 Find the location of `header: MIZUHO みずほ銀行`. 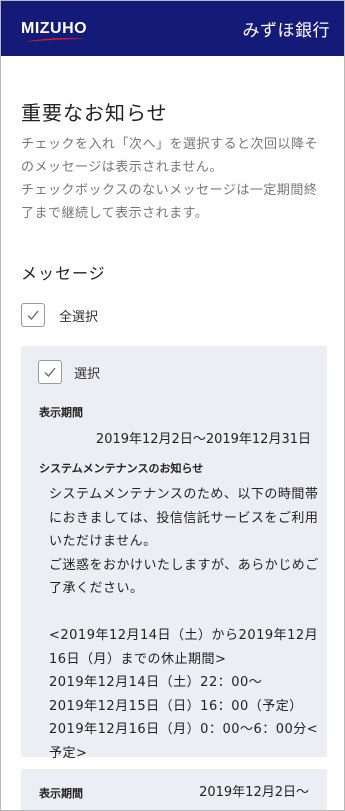

header: MIZUHO みずほ銀行 is located at coordinates (172, 28).